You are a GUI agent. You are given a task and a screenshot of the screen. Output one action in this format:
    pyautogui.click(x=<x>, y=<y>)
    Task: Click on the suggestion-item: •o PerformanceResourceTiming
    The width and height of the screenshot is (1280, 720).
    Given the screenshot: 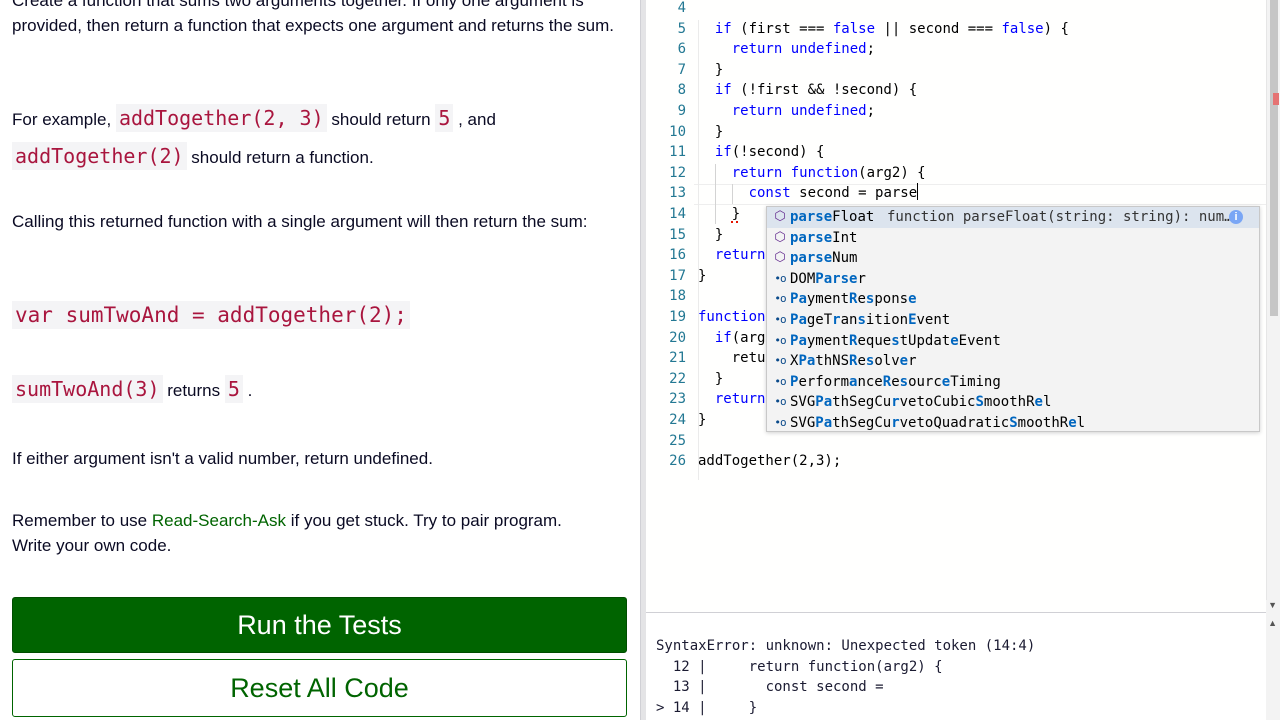 What is the action you would take?
    pyautogui.click(x=1013, y=382)
    